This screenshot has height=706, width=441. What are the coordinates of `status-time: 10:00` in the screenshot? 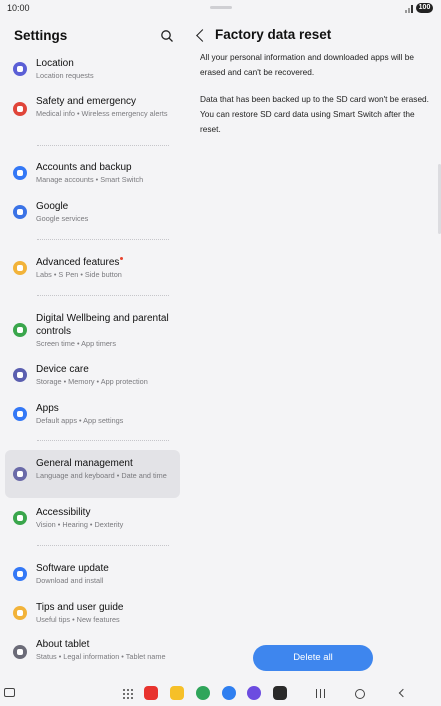 It's located at (18, 8).